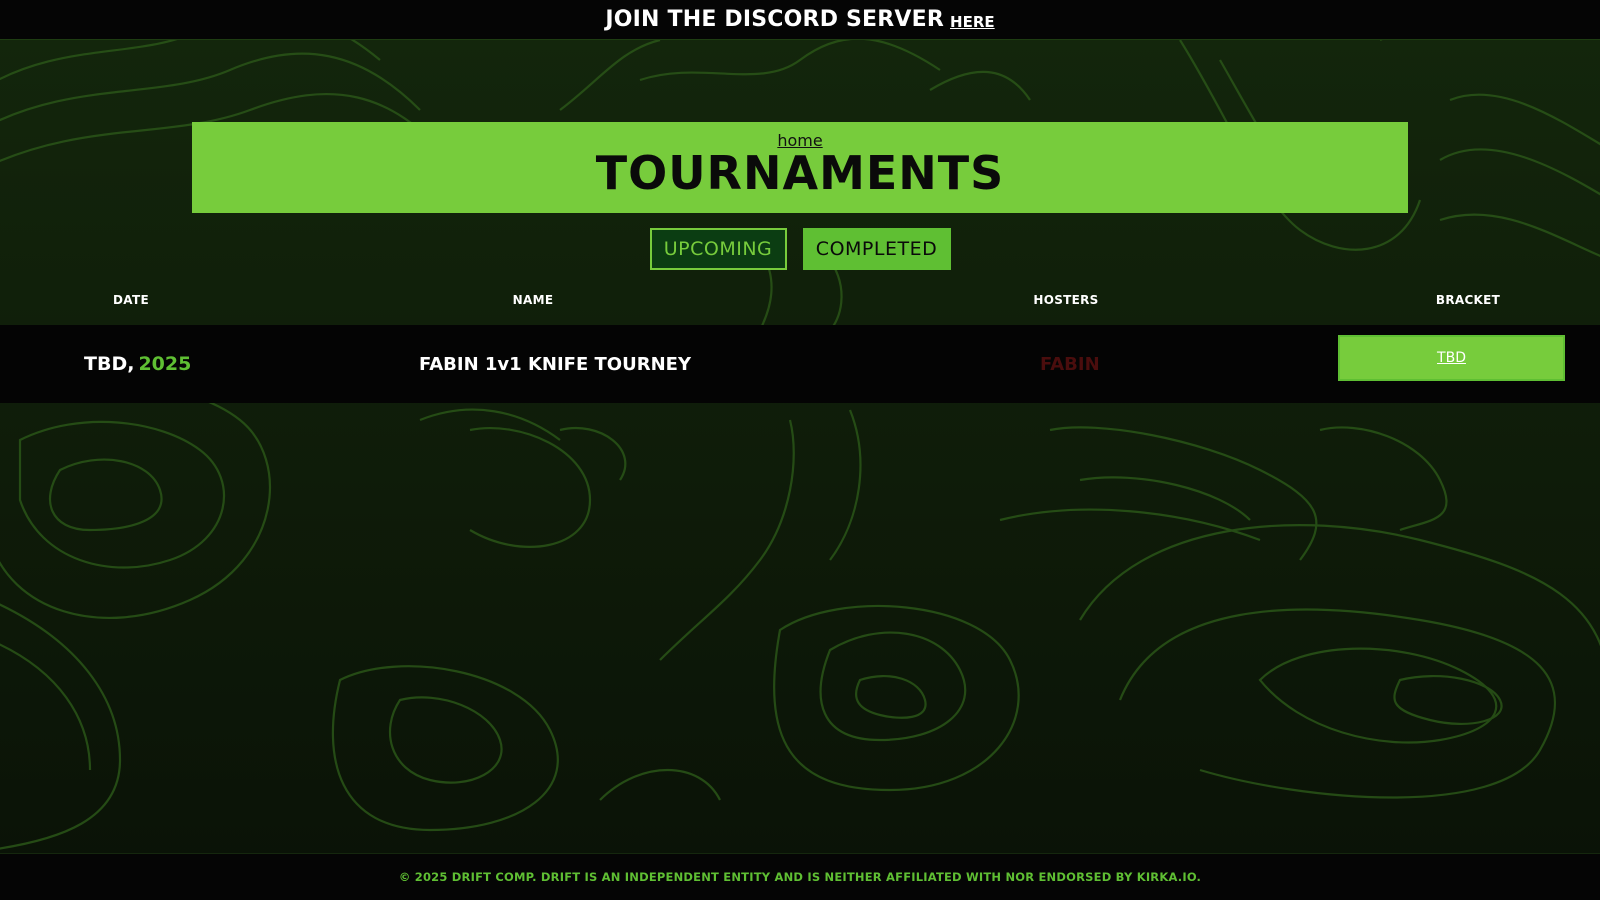 This screenshot has height=900, width=1600. What do you see at coordinates (131, 300) in the screenshot?
I see `column-header-date: DATE` at bounding box center [131, 300].